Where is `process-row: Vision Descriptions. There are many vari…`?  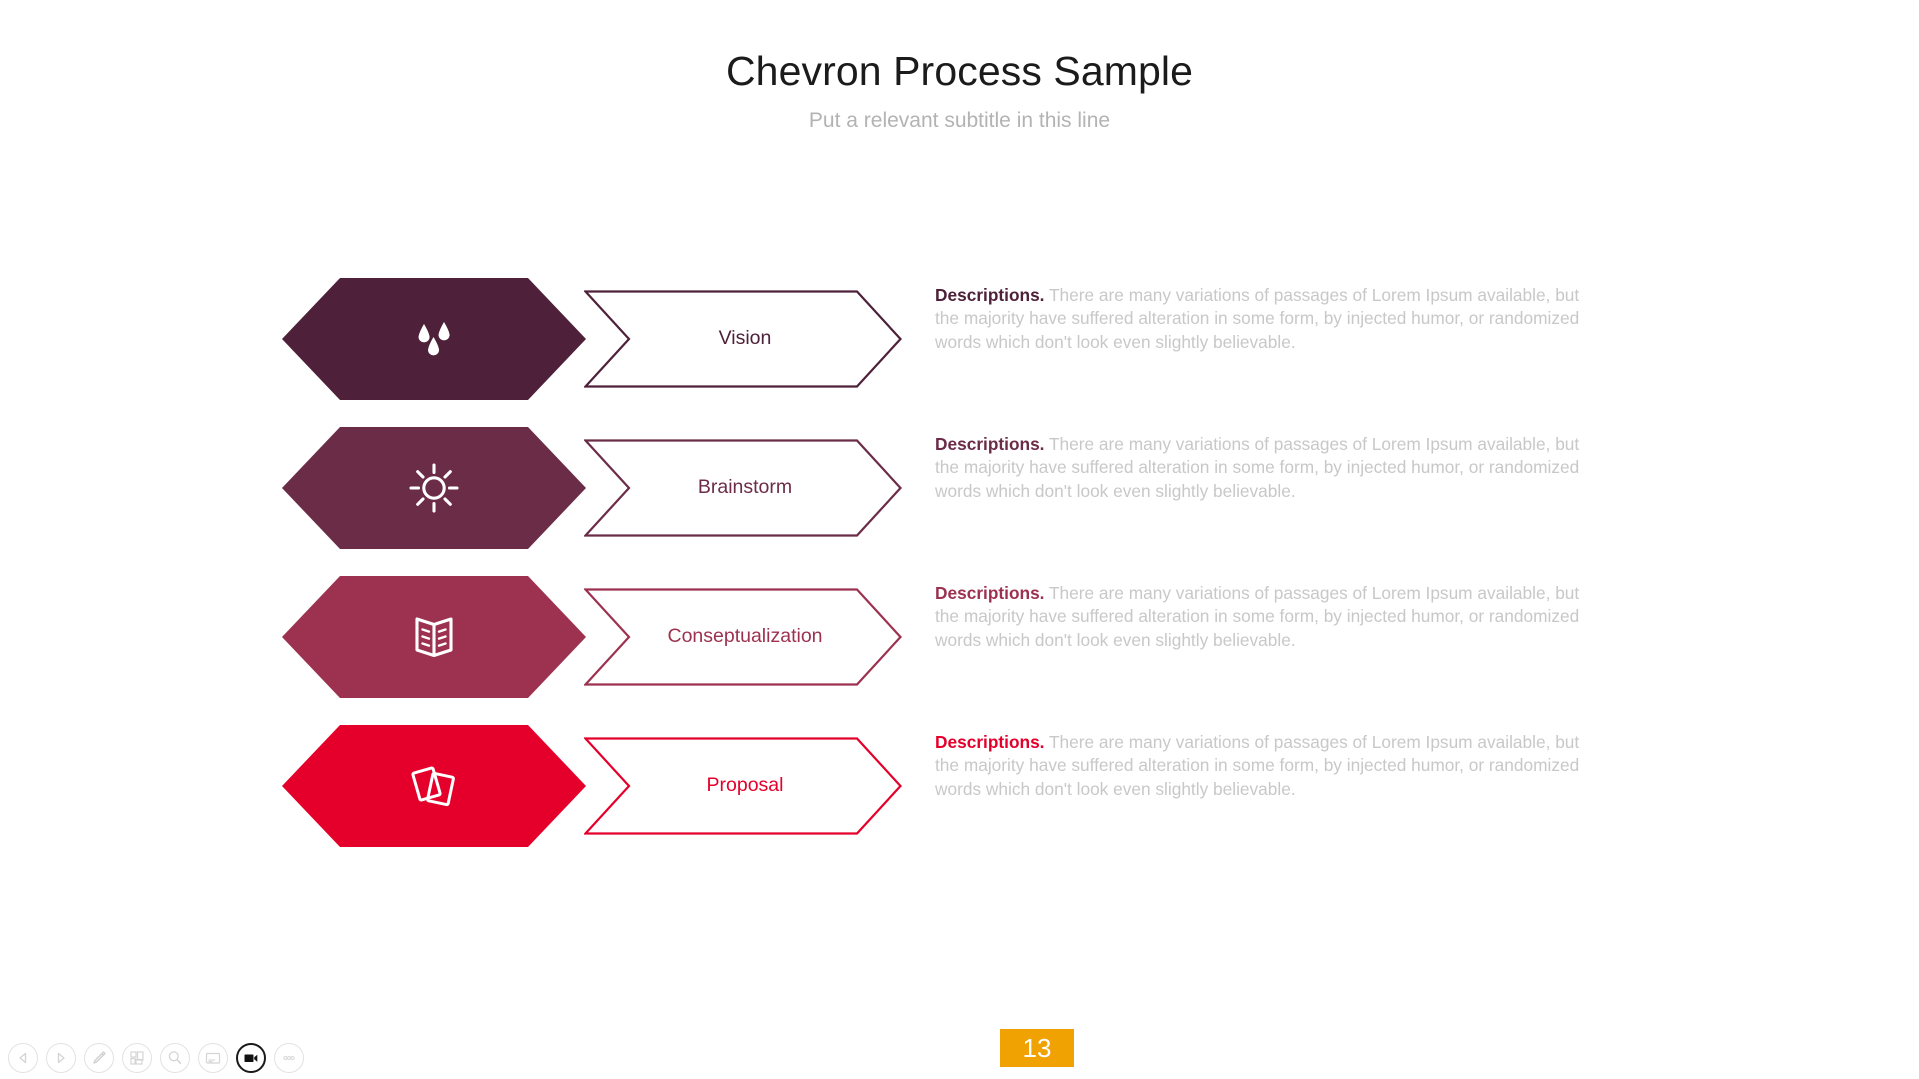
process-row: Vision Descriptions. There are many vari… is located at coordinates (959, 339).